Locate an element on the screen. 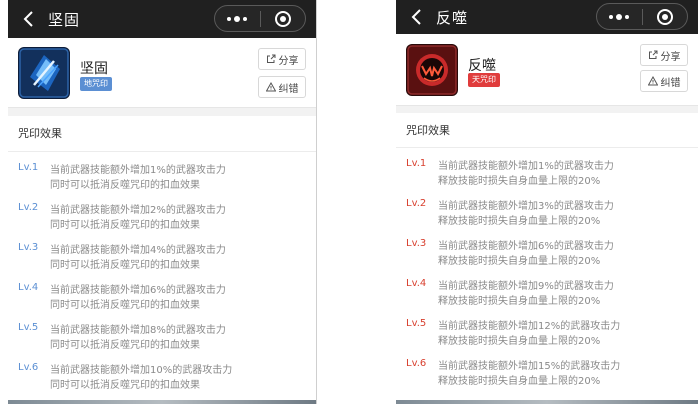 This screenshot has height=404, width=698. blue-rune-emblem-icon is located at coordinates (44, 73).